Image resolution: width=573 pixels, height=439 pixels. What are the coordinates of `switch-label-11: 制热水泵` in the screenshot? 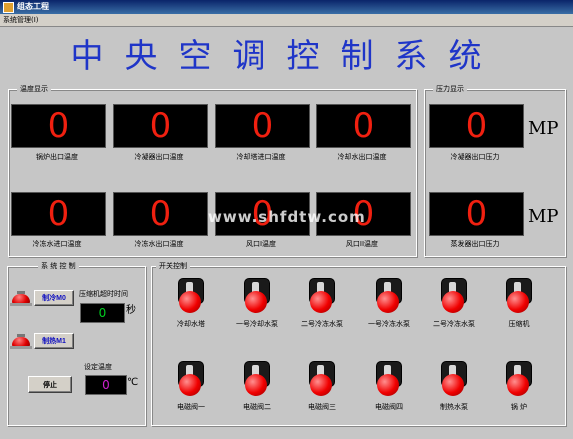 It's located at (454, 407).